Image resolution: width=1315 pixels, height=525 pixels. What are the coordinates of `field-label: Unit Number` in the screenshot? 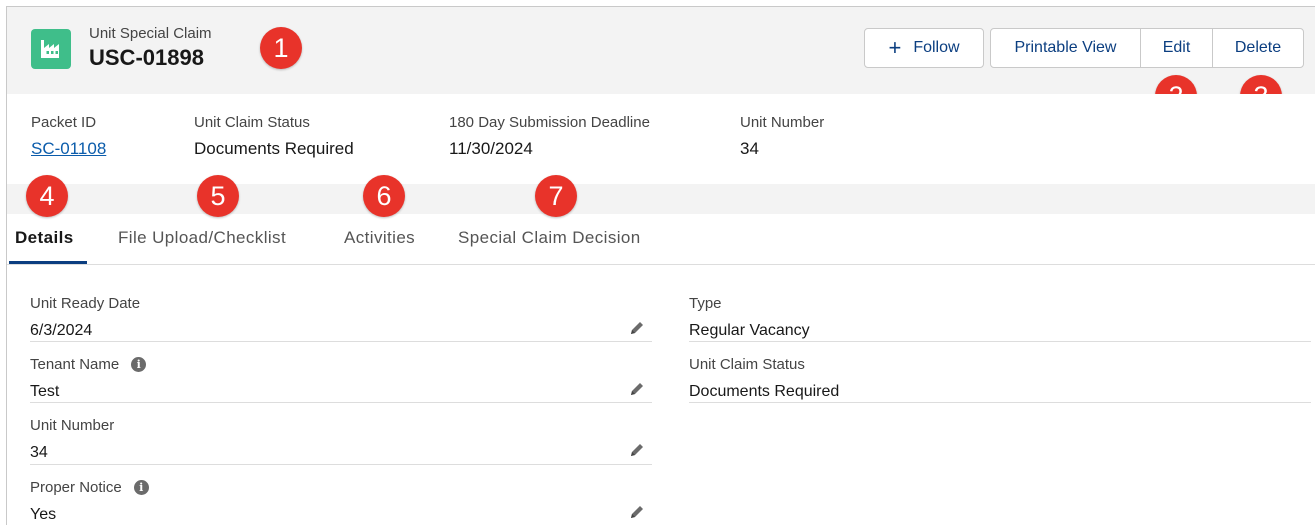 It's located at (72, 425).